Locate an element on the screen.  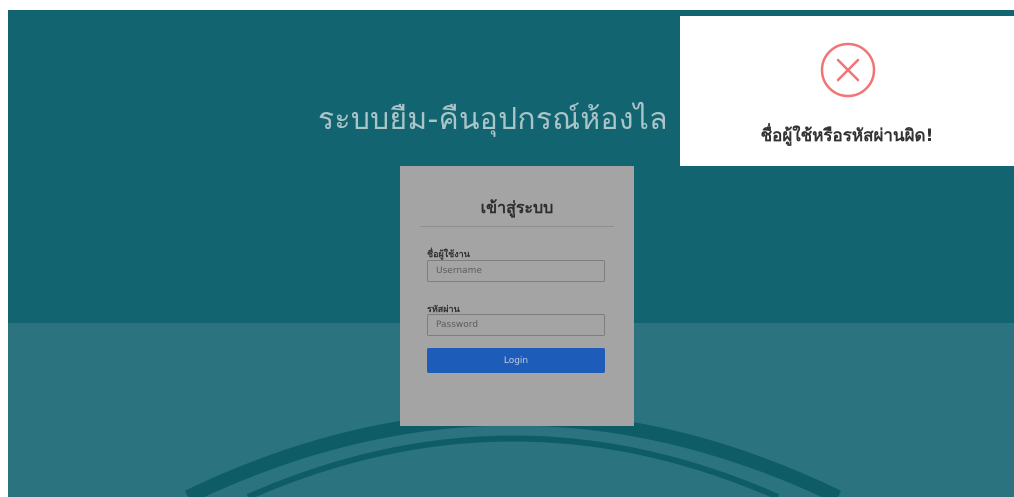
login-card: เข้าสู่ระบบ ชื่อผู้ใช้งาน รหัสผ่าน Login is located at coordinates (517, 296).